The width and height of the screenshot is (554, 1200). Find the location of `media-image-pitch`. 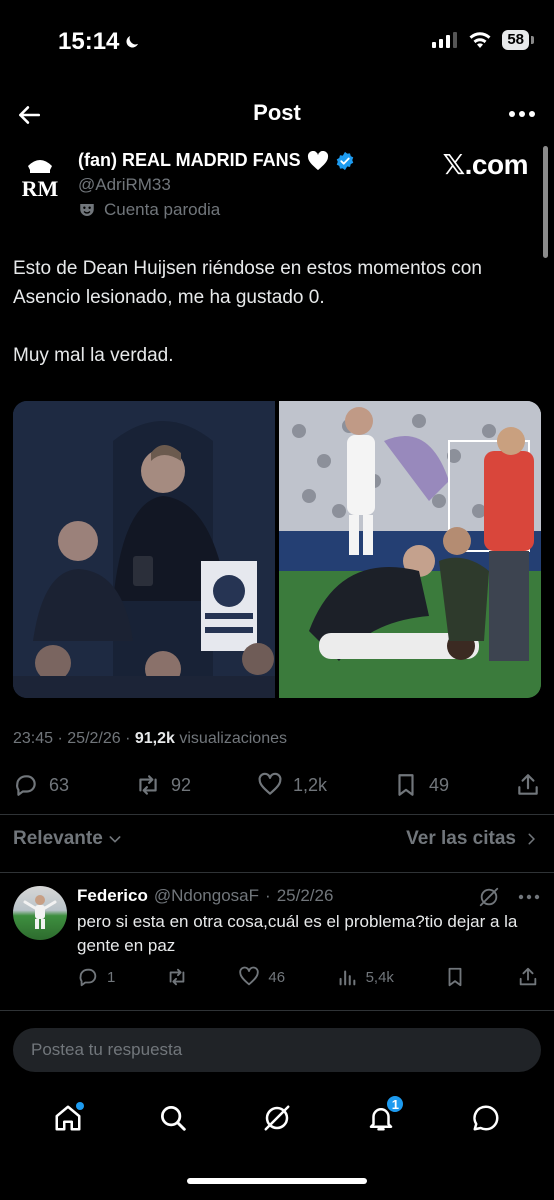

media-image-pitch is located at coordinates (410, 549).